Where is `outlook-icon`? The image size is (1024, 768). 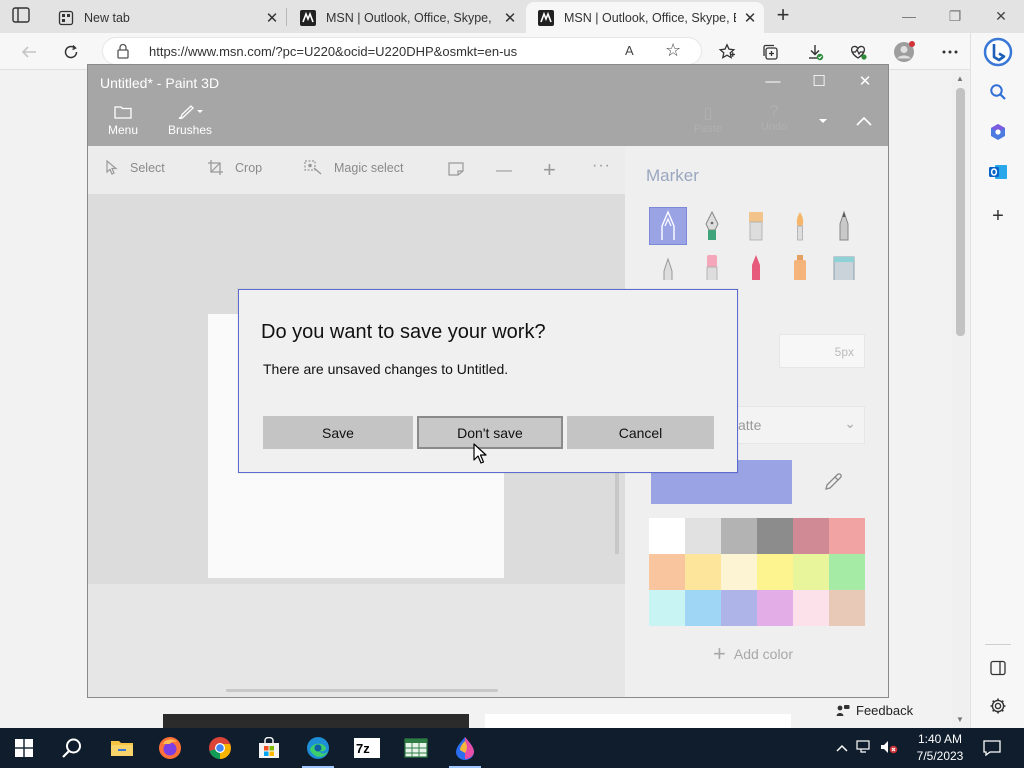
outlook-icon is located at coordinates (998, 172).